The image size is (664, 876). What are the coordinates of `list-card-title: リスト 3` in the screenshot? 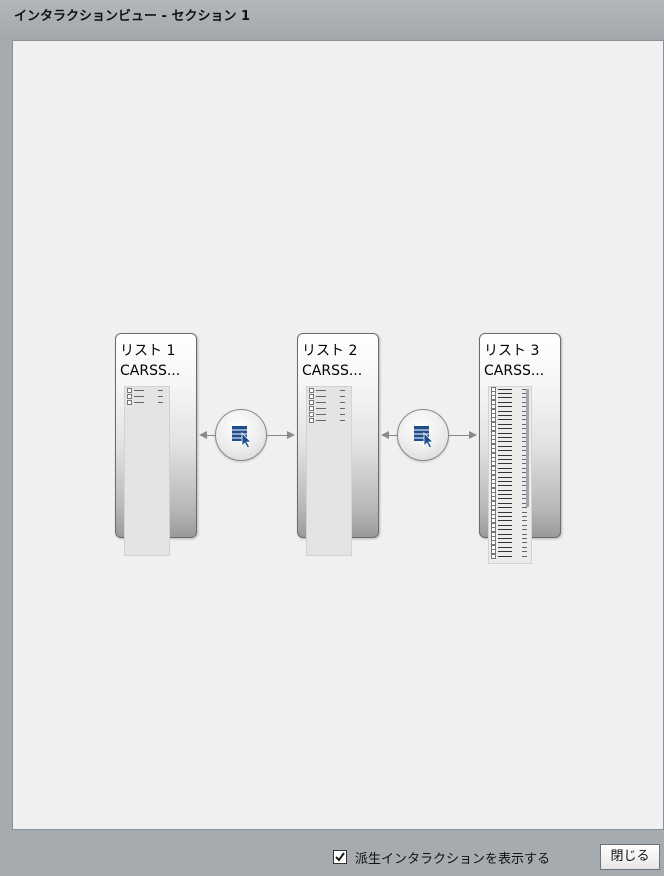 It's located at (512, 350).